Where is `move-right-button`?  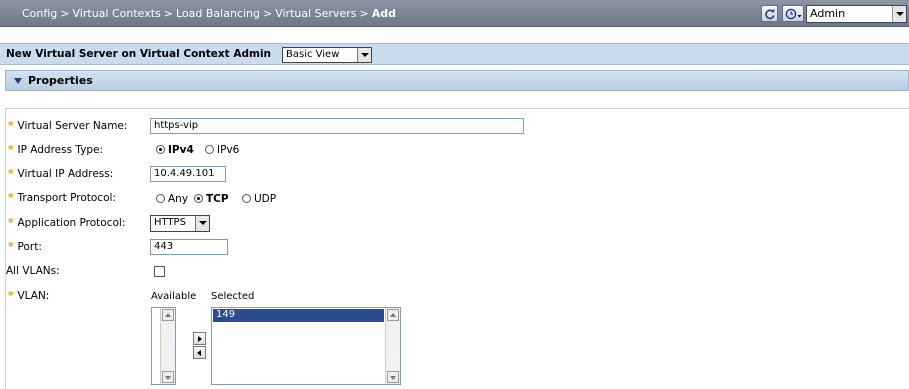 move-right-button is located at coordinates (199, 338).